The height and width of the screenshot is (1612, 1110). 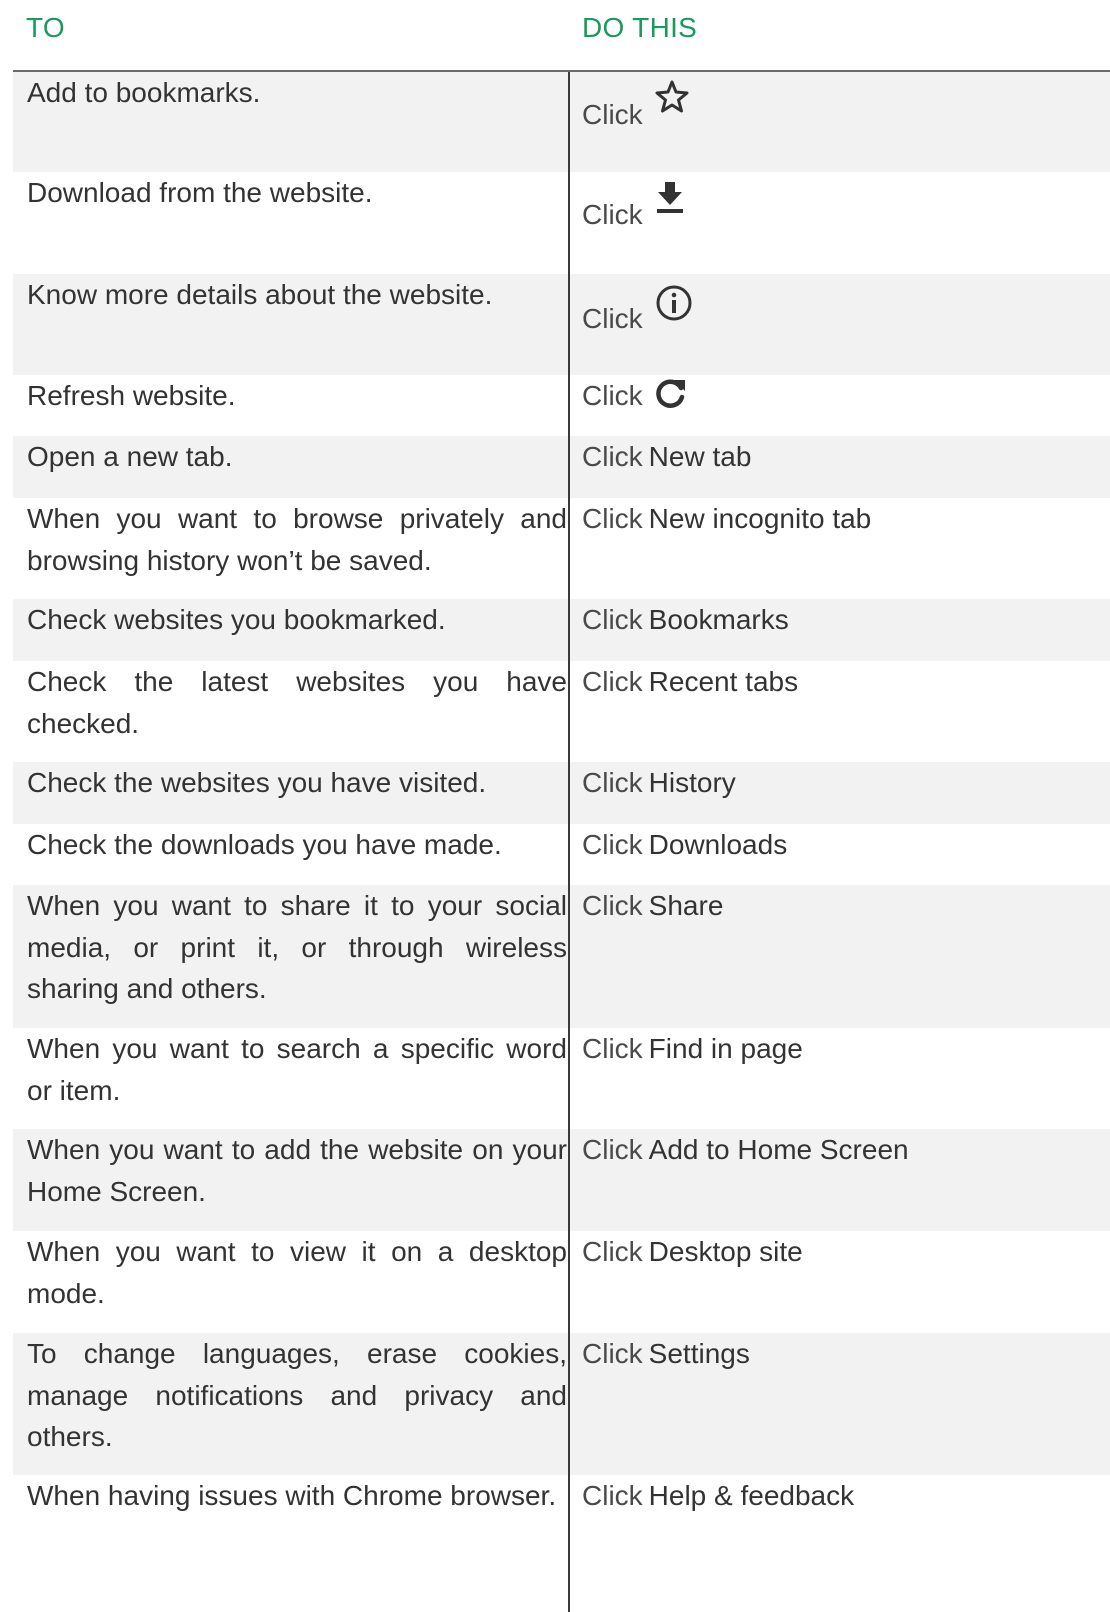 What do you see at coordinates (561, 223) in the screenshot?
I see `table-row: Download from the website. Click` at bounding box center [561, 223].